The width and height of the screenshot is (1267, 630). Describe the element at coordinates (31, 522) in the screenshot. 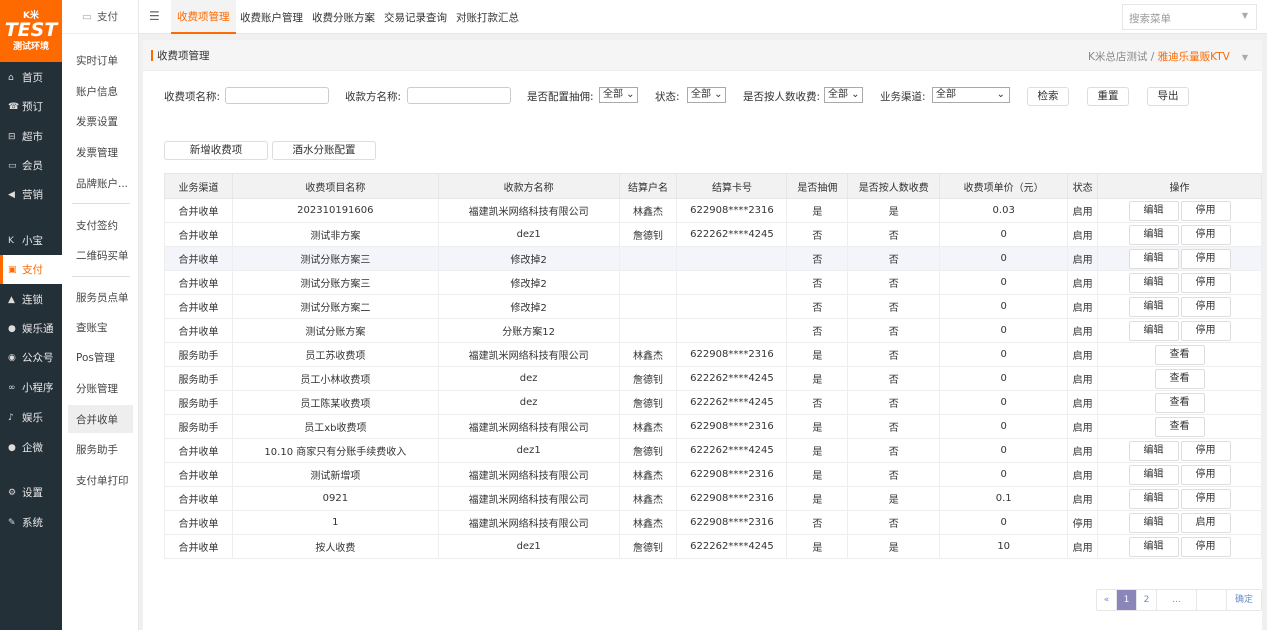

I see `sidebar-item-14: ✎ 系统` at that location.